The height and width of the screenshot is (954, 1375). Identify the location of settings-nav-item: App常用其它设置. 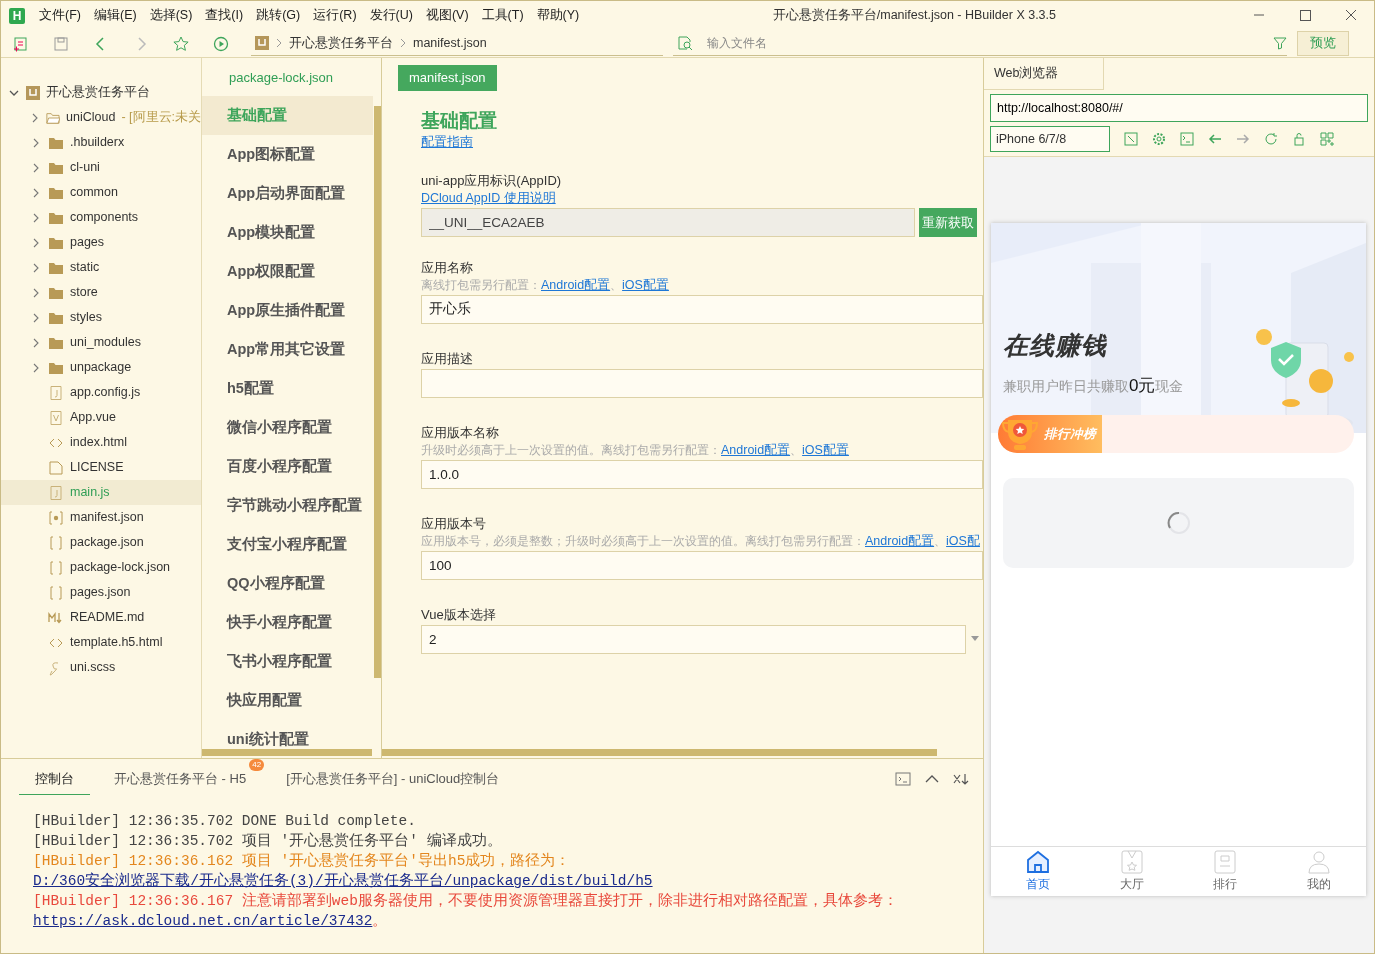
(287, 349).